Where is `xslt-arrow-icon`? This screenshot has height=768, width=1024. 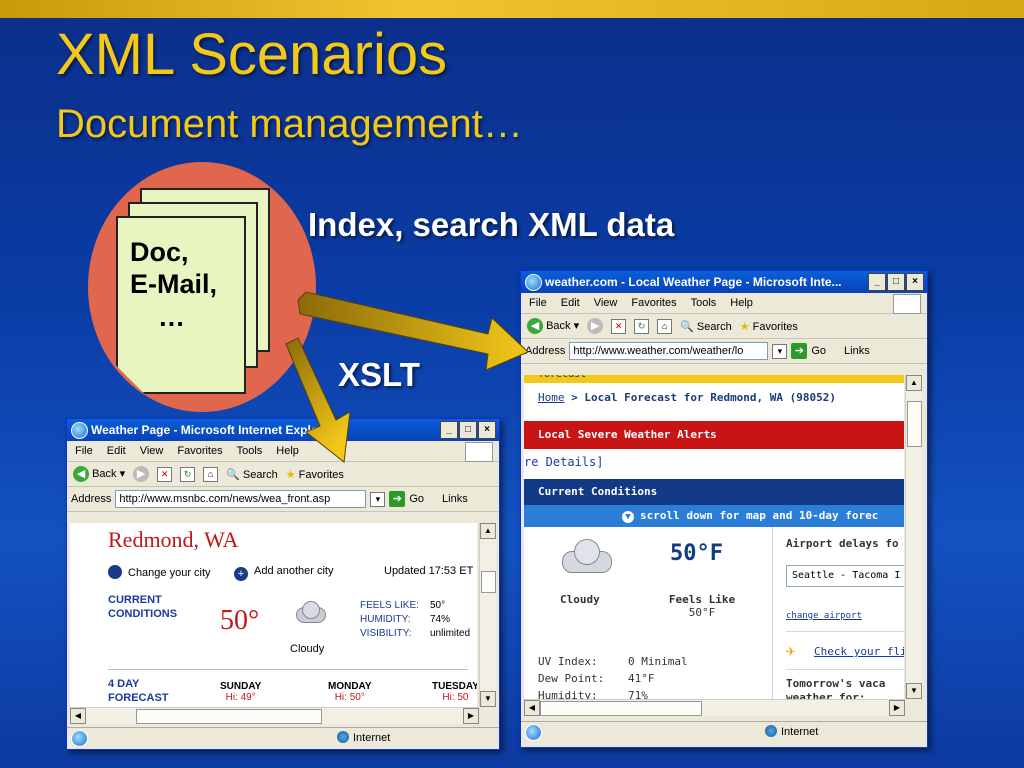
xslt-arrow-icon is located at coordinates (318, 400).